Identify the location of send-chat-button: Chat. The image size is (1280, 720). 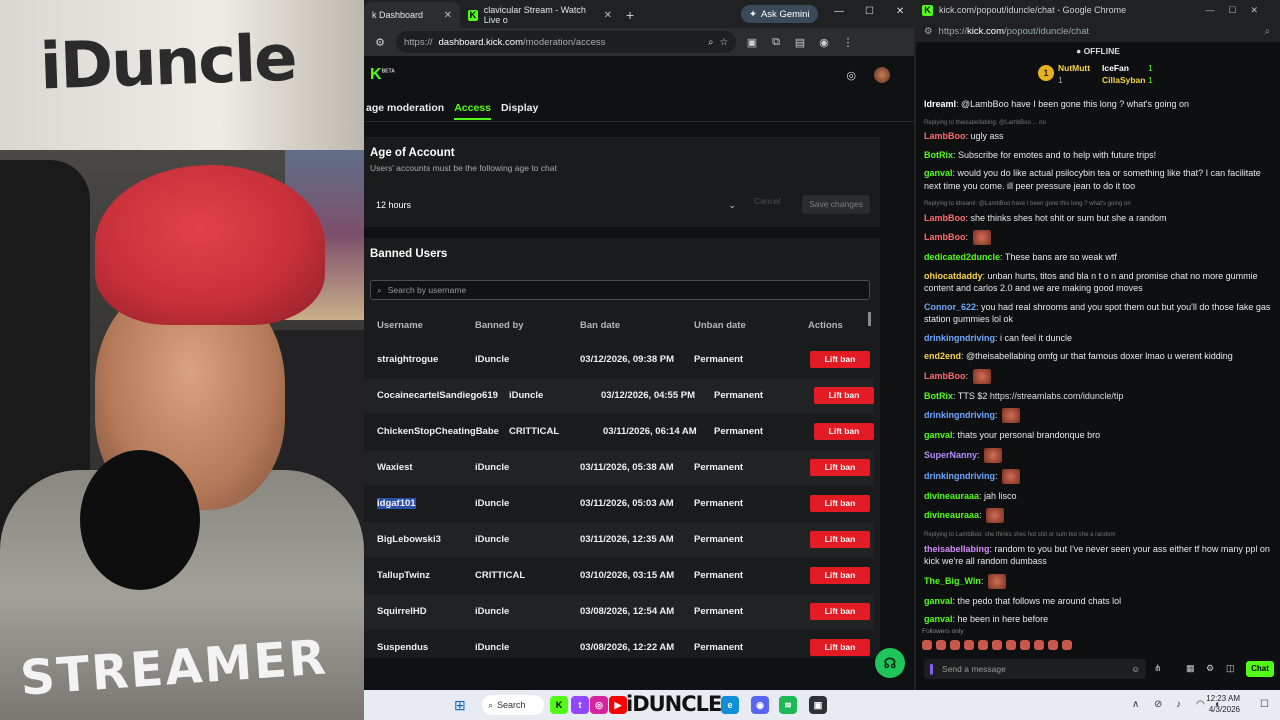
(1260, 669).